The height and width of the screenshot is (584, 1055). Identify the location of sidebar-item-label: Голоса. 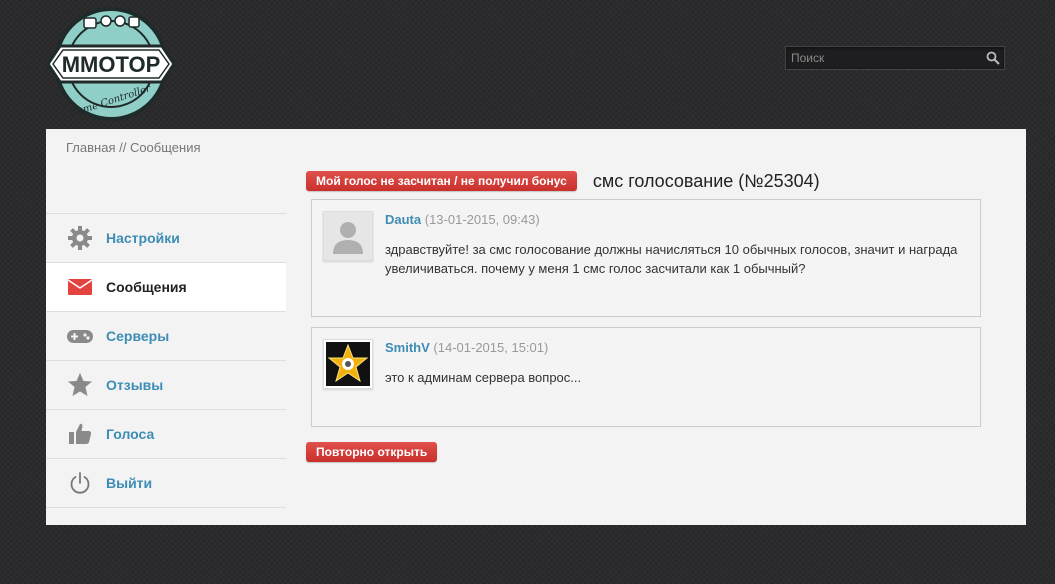
(130, 434).